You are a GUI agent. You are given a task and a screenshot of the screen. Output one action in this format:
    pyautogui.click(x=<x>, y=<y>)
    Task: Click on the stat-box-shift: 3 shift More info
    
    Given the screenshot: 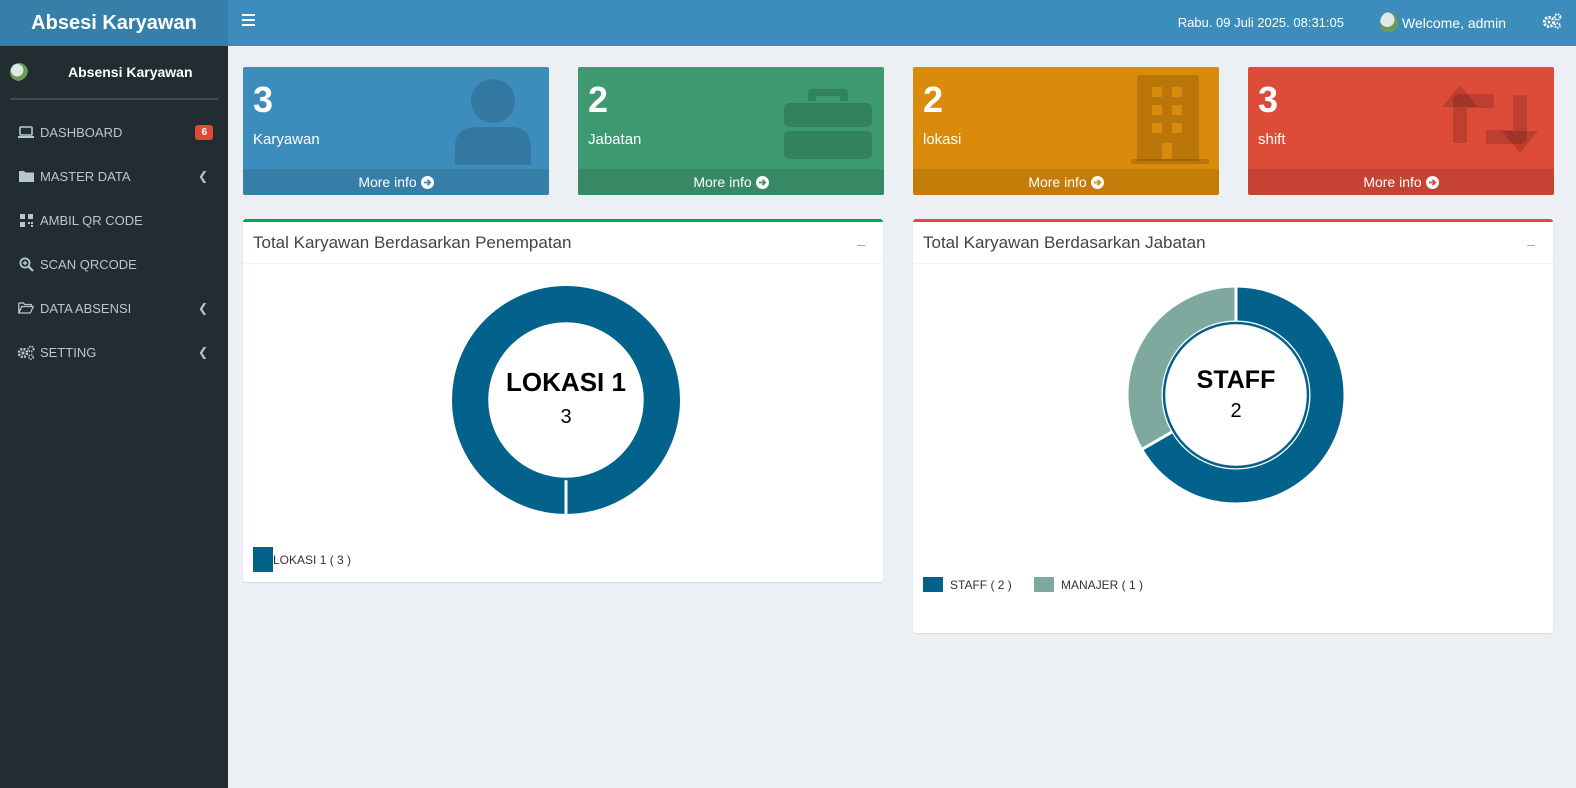 What is the action you would take?
    pyautogui.click(x=1401, y=131)
    